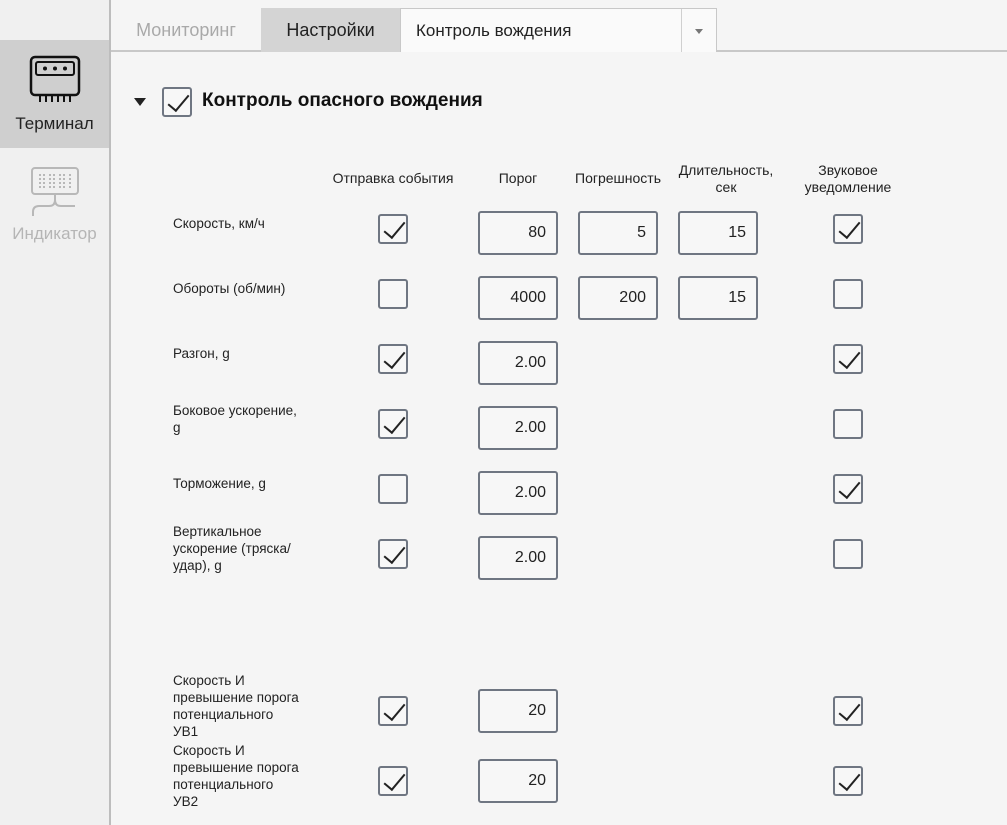 The height and width of the screenshot is (825, 1007). What do you see at coordinates (55, 192) in the screenshot?
I see `indicator-icon` at bounding box center [55, 192].